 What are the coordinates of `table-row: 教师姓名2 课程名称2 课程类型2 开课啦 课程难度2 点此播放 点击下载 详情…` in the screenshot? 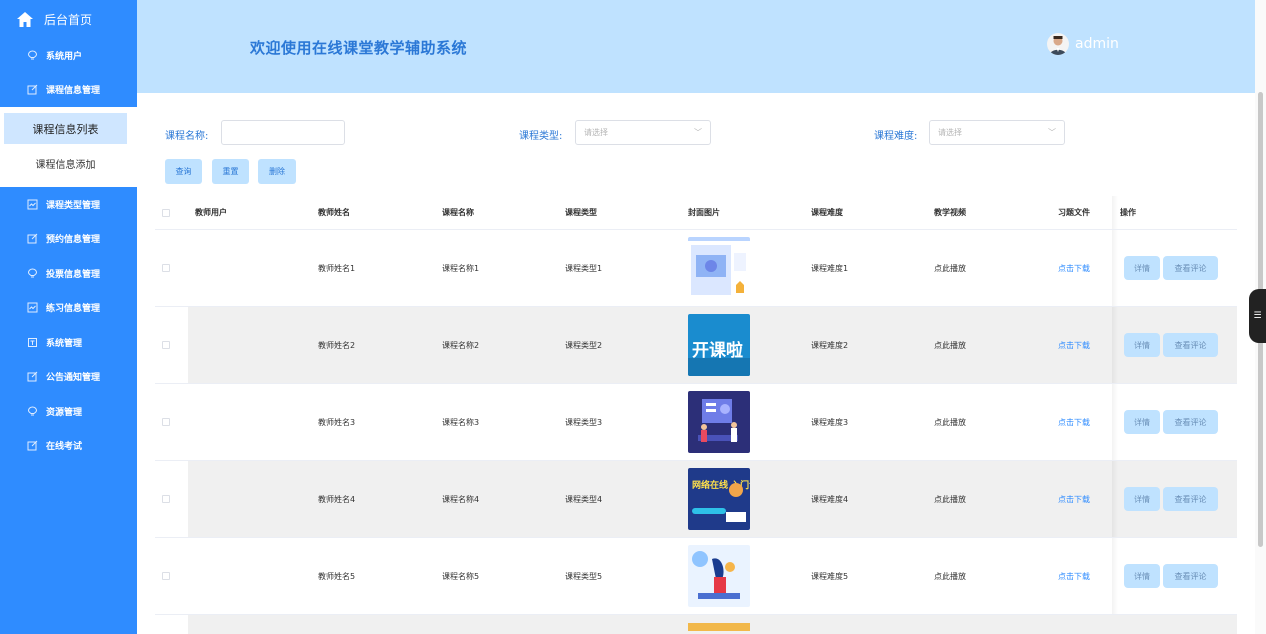 It's located at (696, 345).